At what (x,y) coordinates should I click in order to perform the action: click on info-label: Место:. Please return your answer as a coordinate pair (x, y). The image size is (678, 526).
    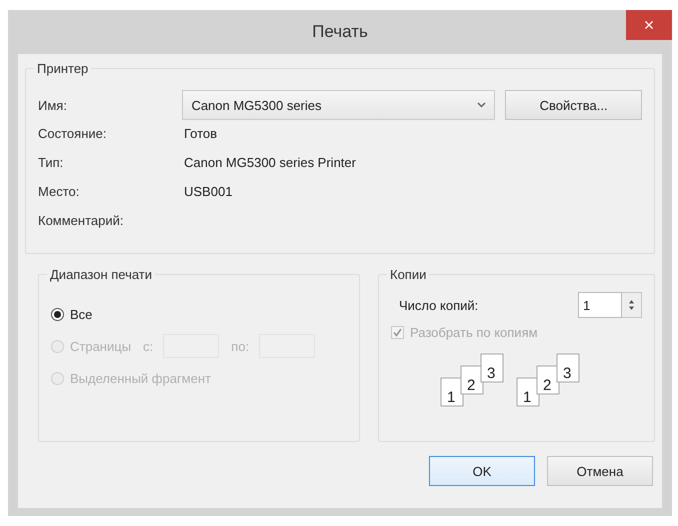
    Looking at the image, I should click on (59, 191).